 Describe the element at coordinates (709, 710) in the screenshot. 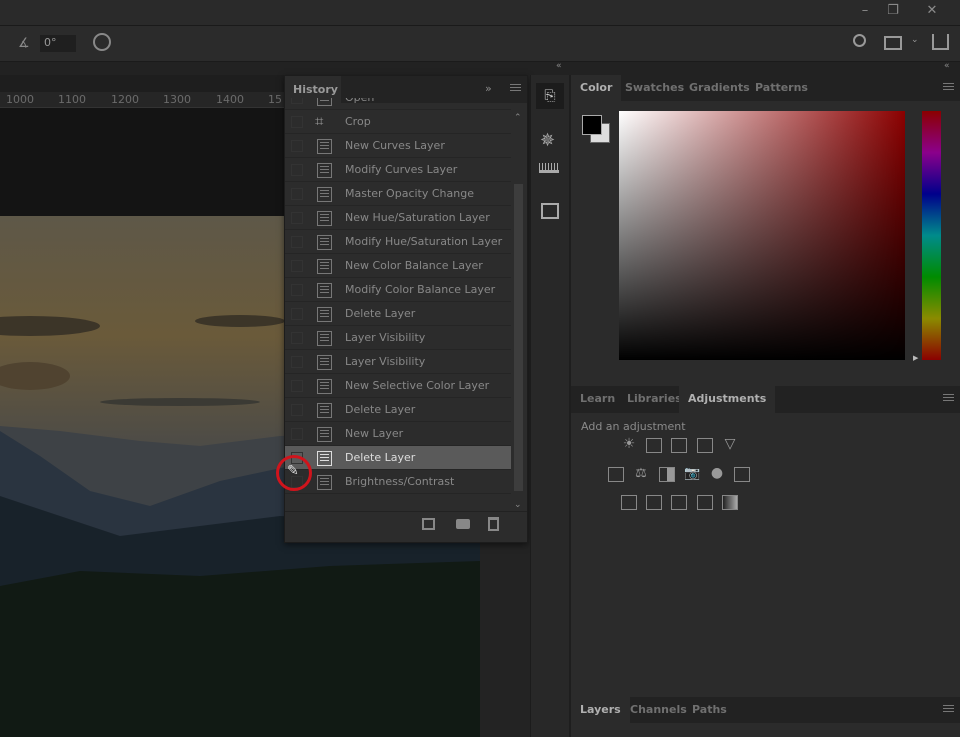

I see `tab-paths: Paths` at that location.